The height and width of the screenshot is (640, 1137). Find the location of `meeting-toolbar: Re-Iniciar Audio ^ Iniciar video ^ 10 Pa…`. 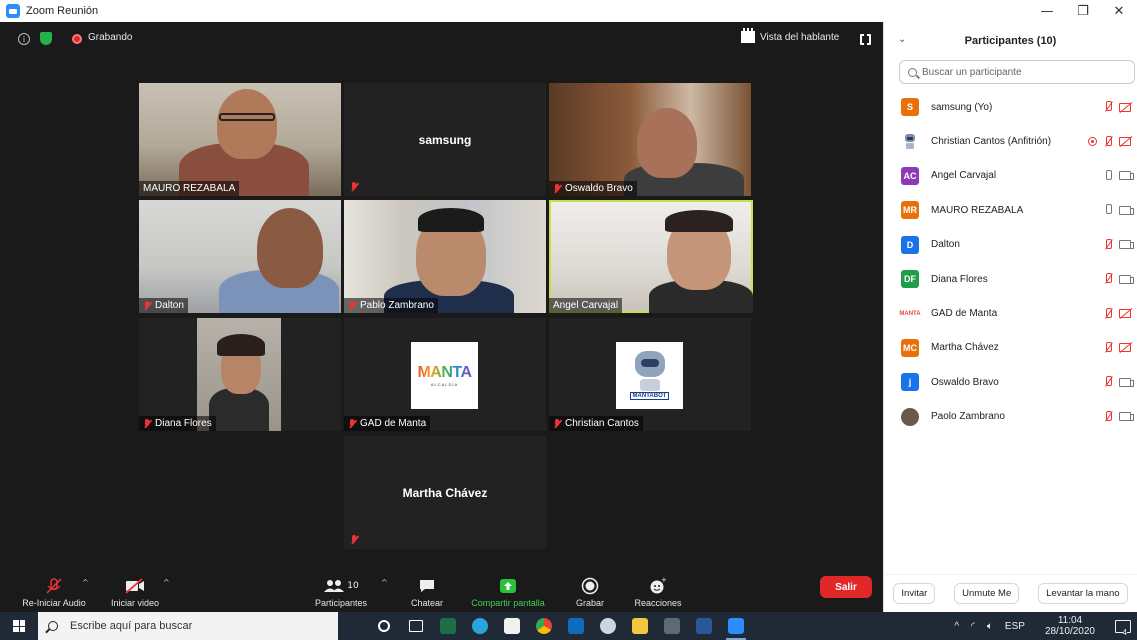

meeting-toolbar: Re-Iniciar Audio ^ Iniciar video ^ 10 Pa… is located at coordinates (441, 590).